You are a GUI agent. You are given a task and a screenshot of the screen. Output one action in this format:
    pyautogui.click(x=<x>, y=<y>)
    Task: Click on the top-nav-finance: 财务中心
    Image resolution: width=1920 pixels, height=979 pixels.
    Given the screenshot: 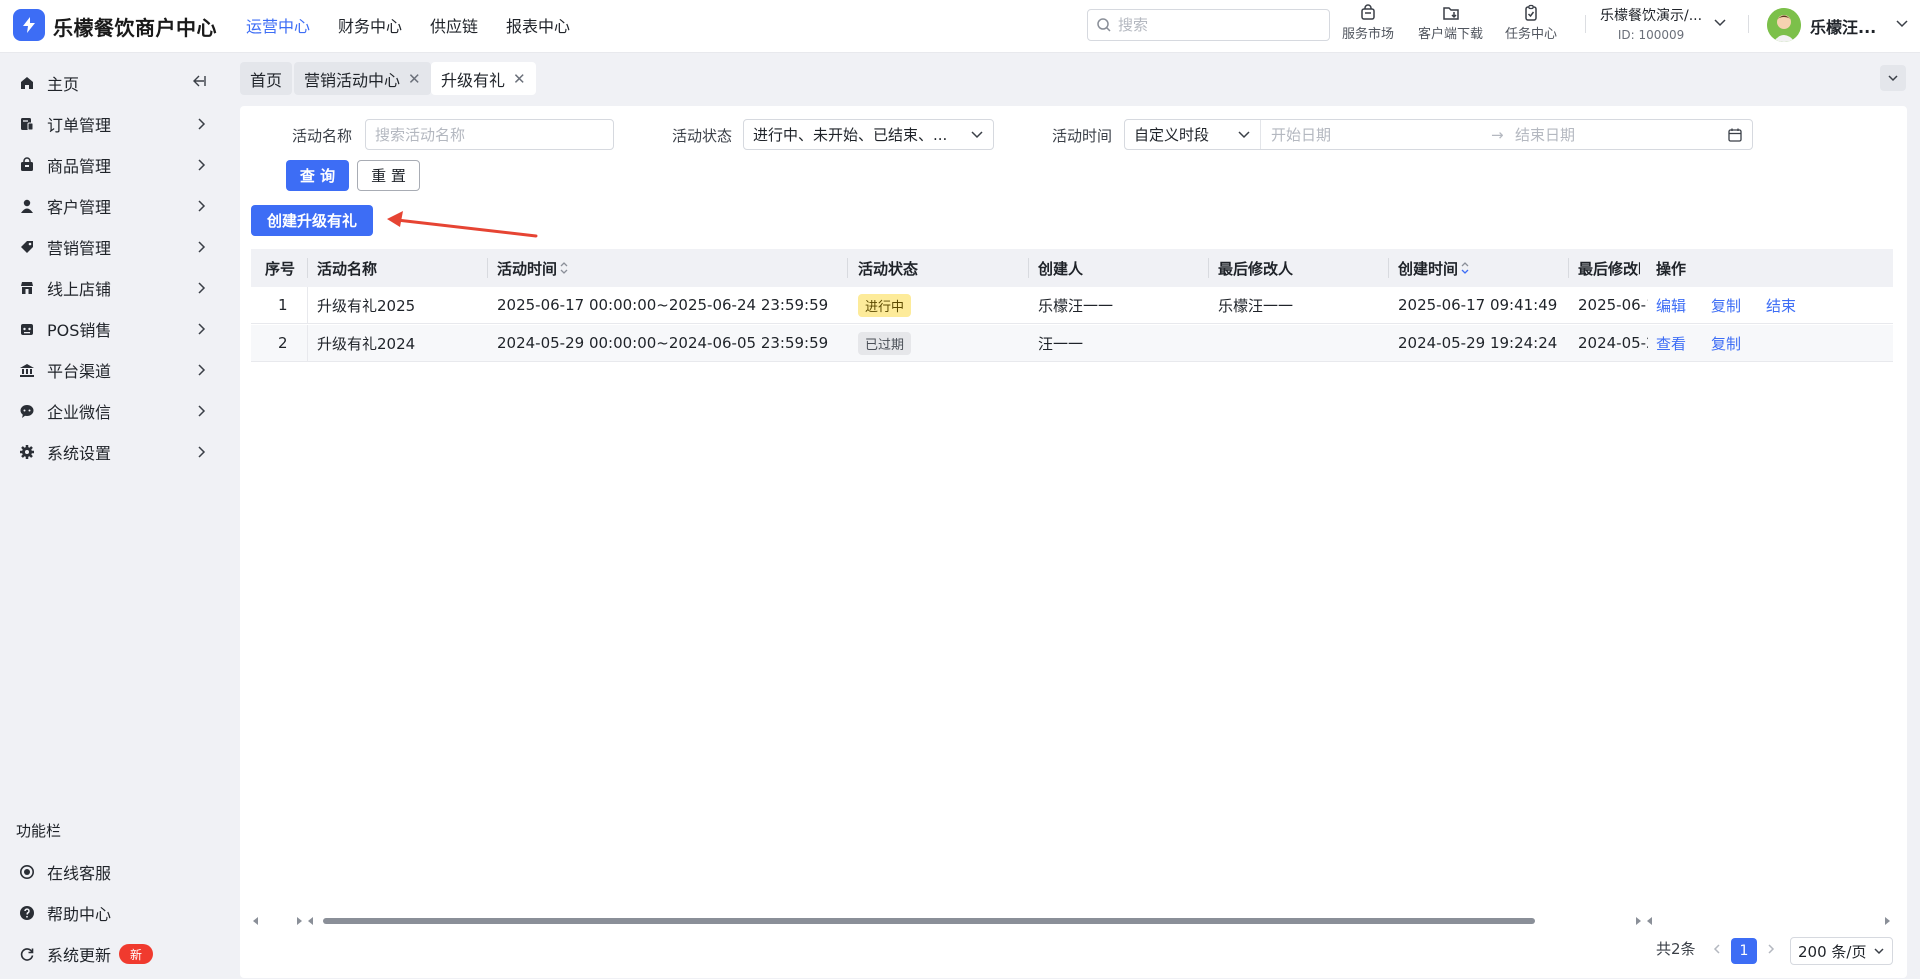 What is the action you would take?
    pyautogui.click(x=370, y=25)
    